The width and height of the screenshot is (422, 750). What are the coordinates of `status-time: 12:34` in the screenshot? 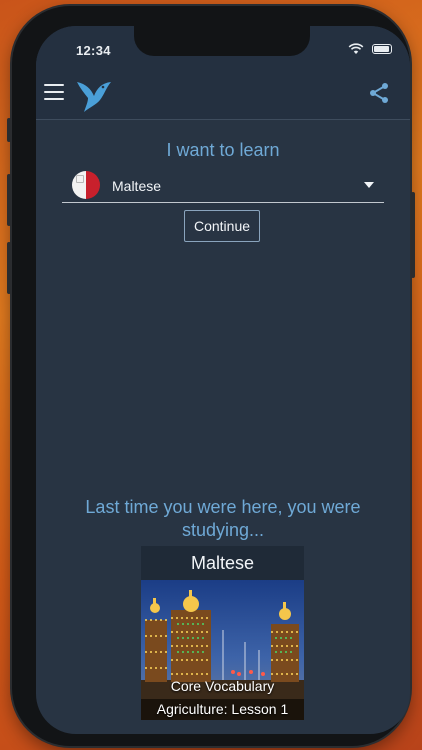 It's located at (93, 50).